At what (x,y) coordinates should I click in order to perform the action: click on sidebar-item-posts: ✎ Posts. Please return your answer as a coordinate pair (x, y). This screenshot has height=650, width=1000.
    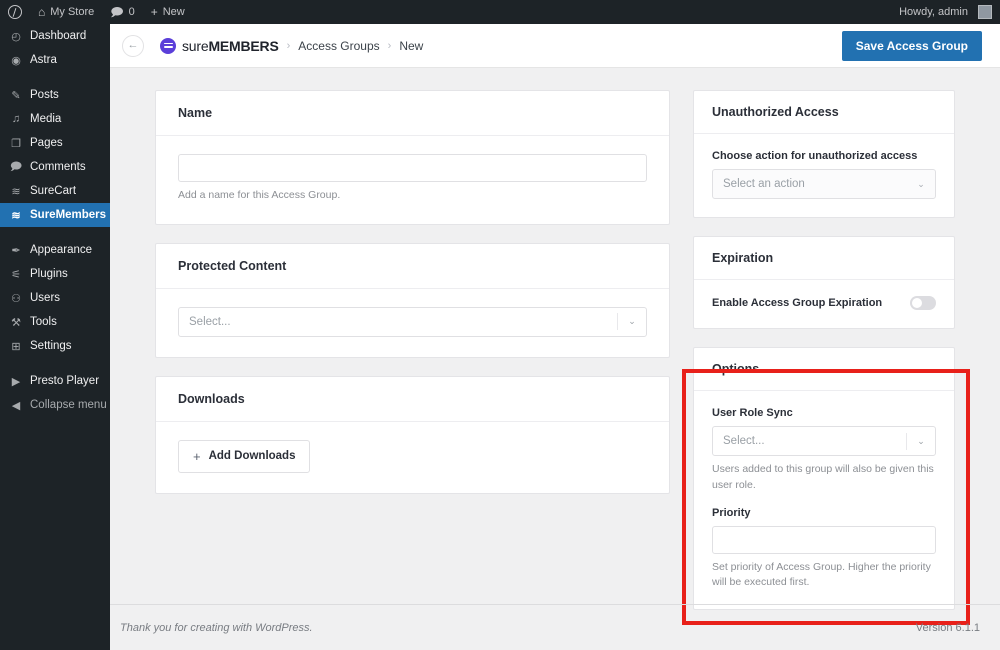
    Looking at the image, I should click on (55, 95).